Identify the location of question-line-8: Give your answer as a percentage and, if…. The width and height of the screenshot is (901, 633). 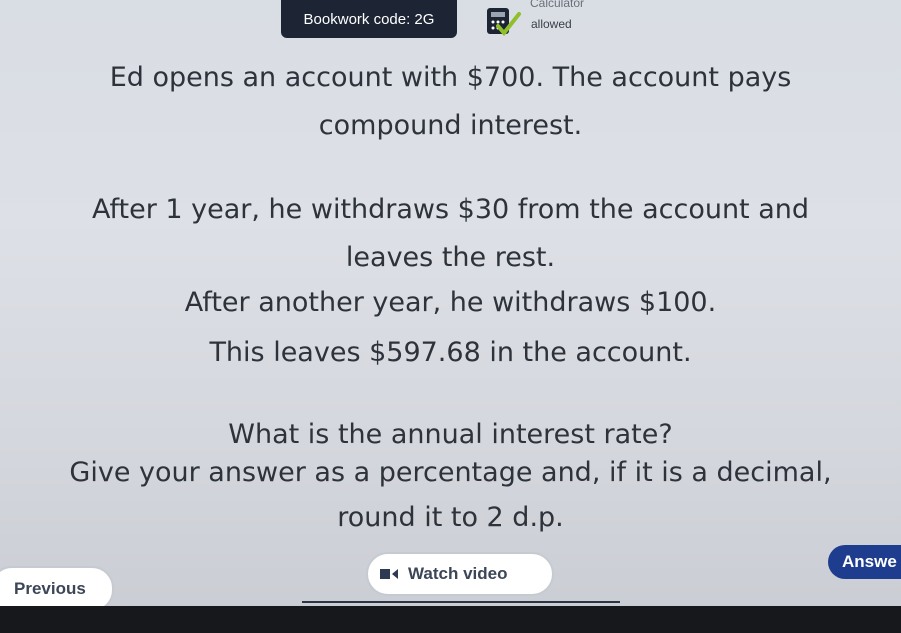
(450, 472).